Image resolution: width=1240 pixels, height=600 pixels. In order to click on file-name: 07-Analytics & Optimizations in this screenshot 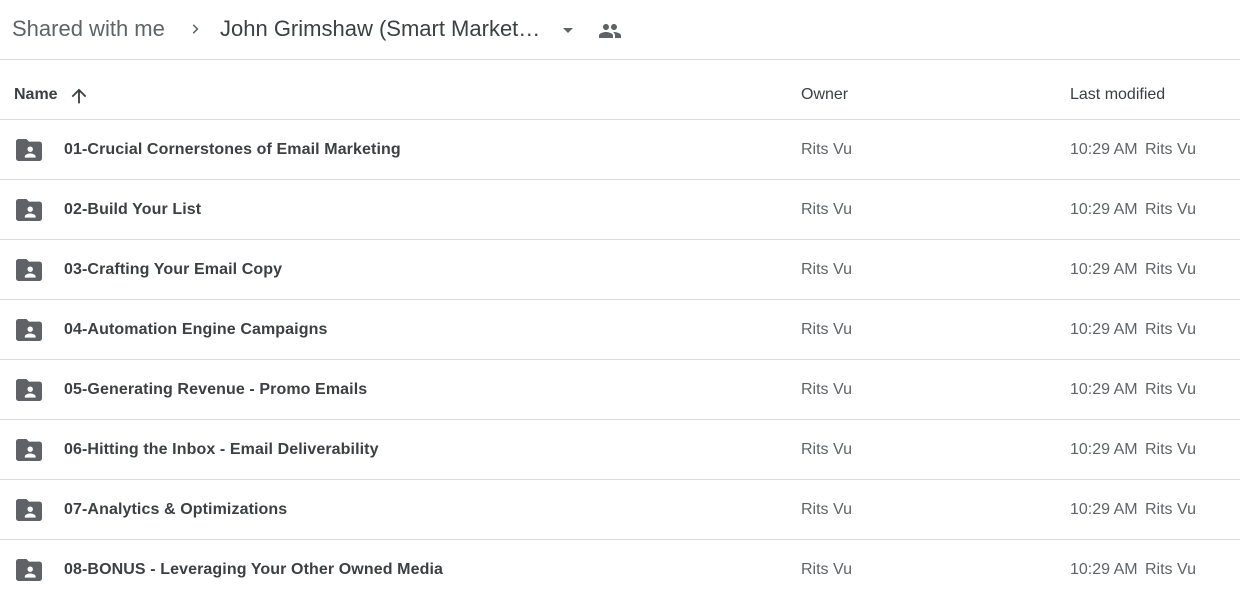, I will do `click(175, 510)`.